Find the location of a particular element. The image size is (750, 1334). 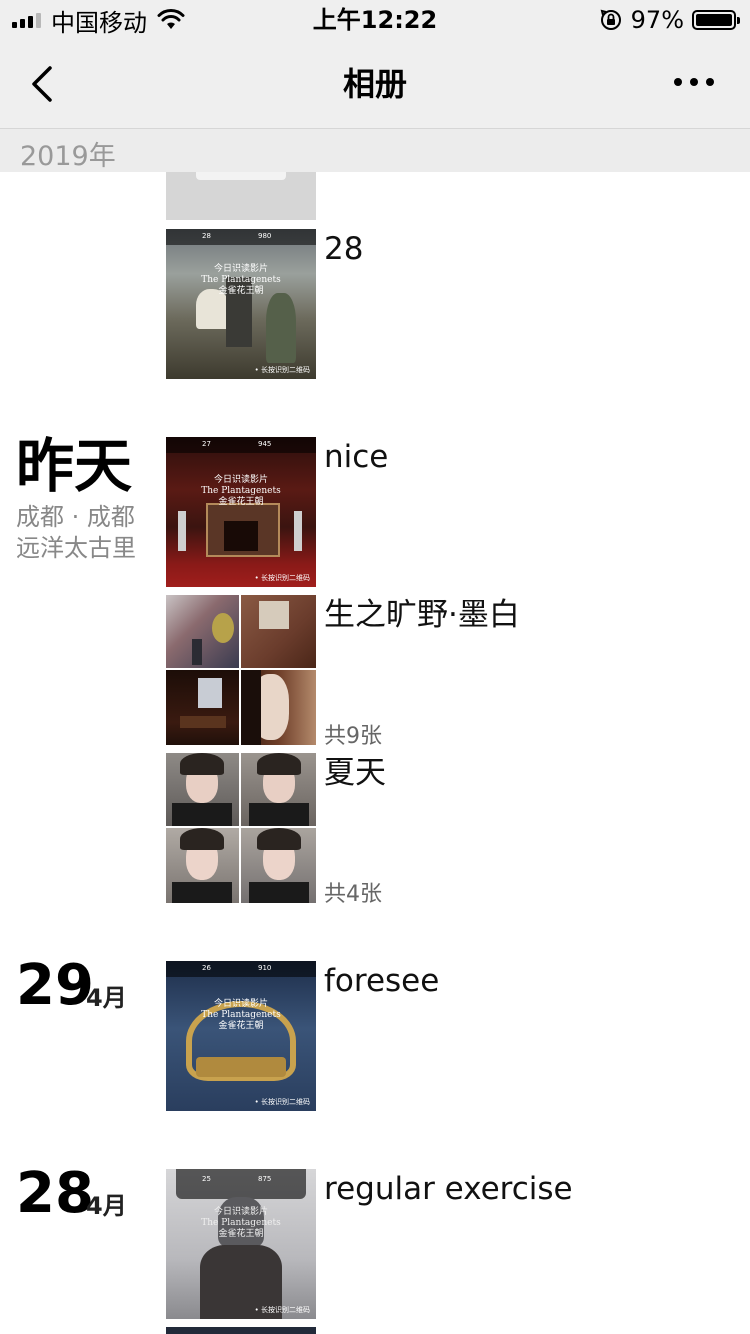

rotation-lock-icon is located at coordinates (610, 19).